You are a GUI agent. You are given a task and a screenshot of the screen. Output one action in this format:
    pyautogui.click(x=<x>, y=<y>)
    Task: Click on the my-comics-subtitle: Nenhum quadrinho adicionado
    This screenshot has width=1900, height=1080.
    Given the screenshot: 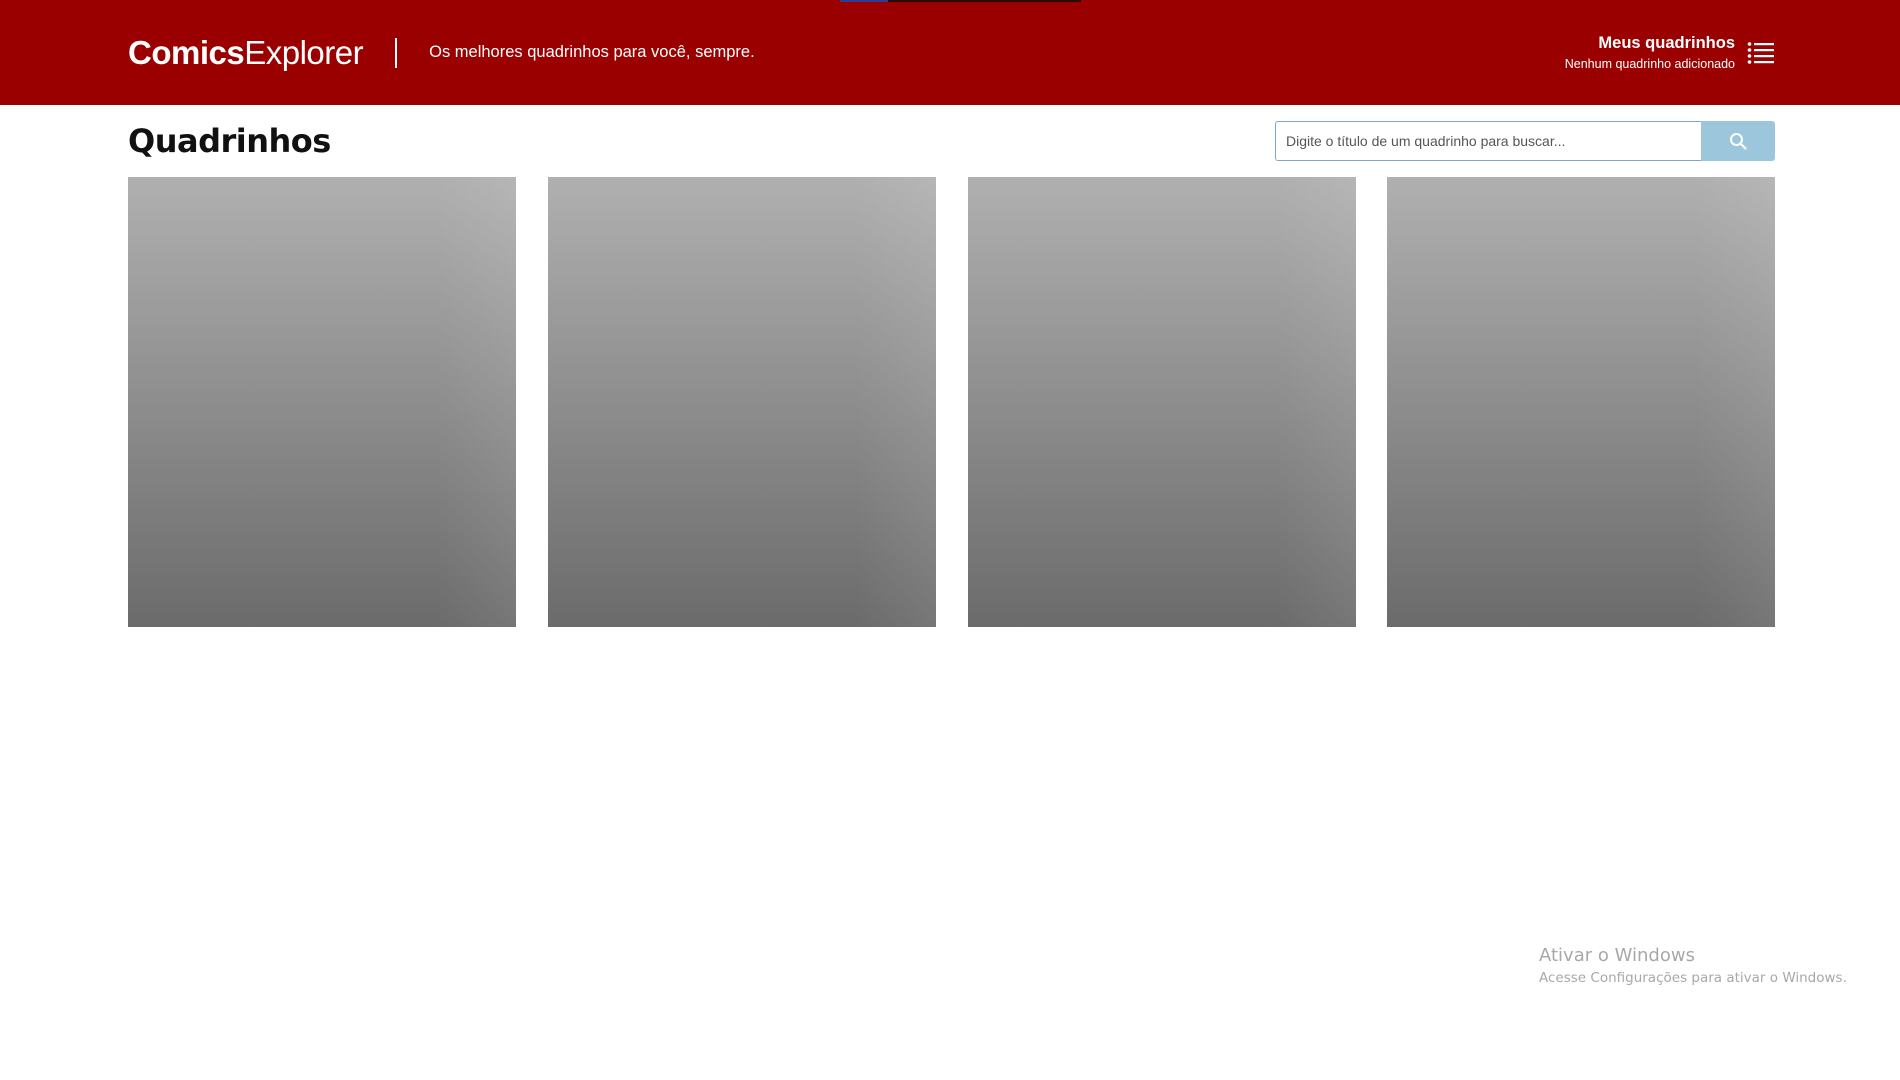 What is the action you would take?
    pyautogui.click(x=1649, y=64)
    